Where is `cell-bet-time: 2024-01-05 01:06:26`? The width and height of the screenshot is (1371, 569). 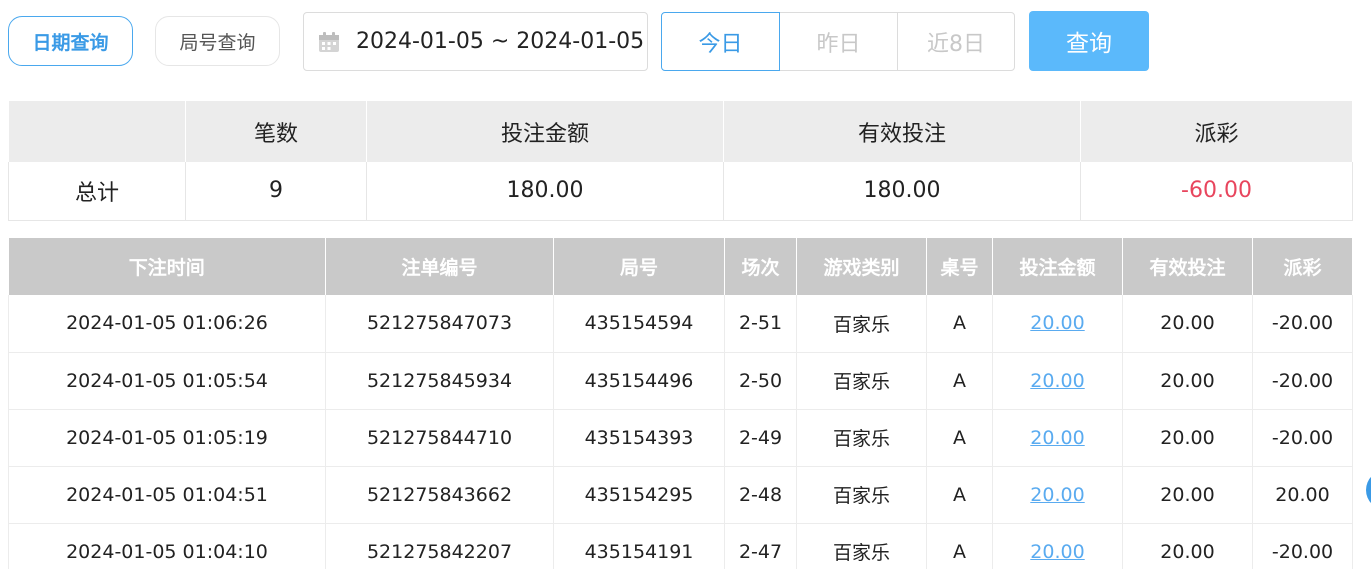 cell-bet-time: 2024-01-05 01:06:26 is located at coordinates (167, 324).